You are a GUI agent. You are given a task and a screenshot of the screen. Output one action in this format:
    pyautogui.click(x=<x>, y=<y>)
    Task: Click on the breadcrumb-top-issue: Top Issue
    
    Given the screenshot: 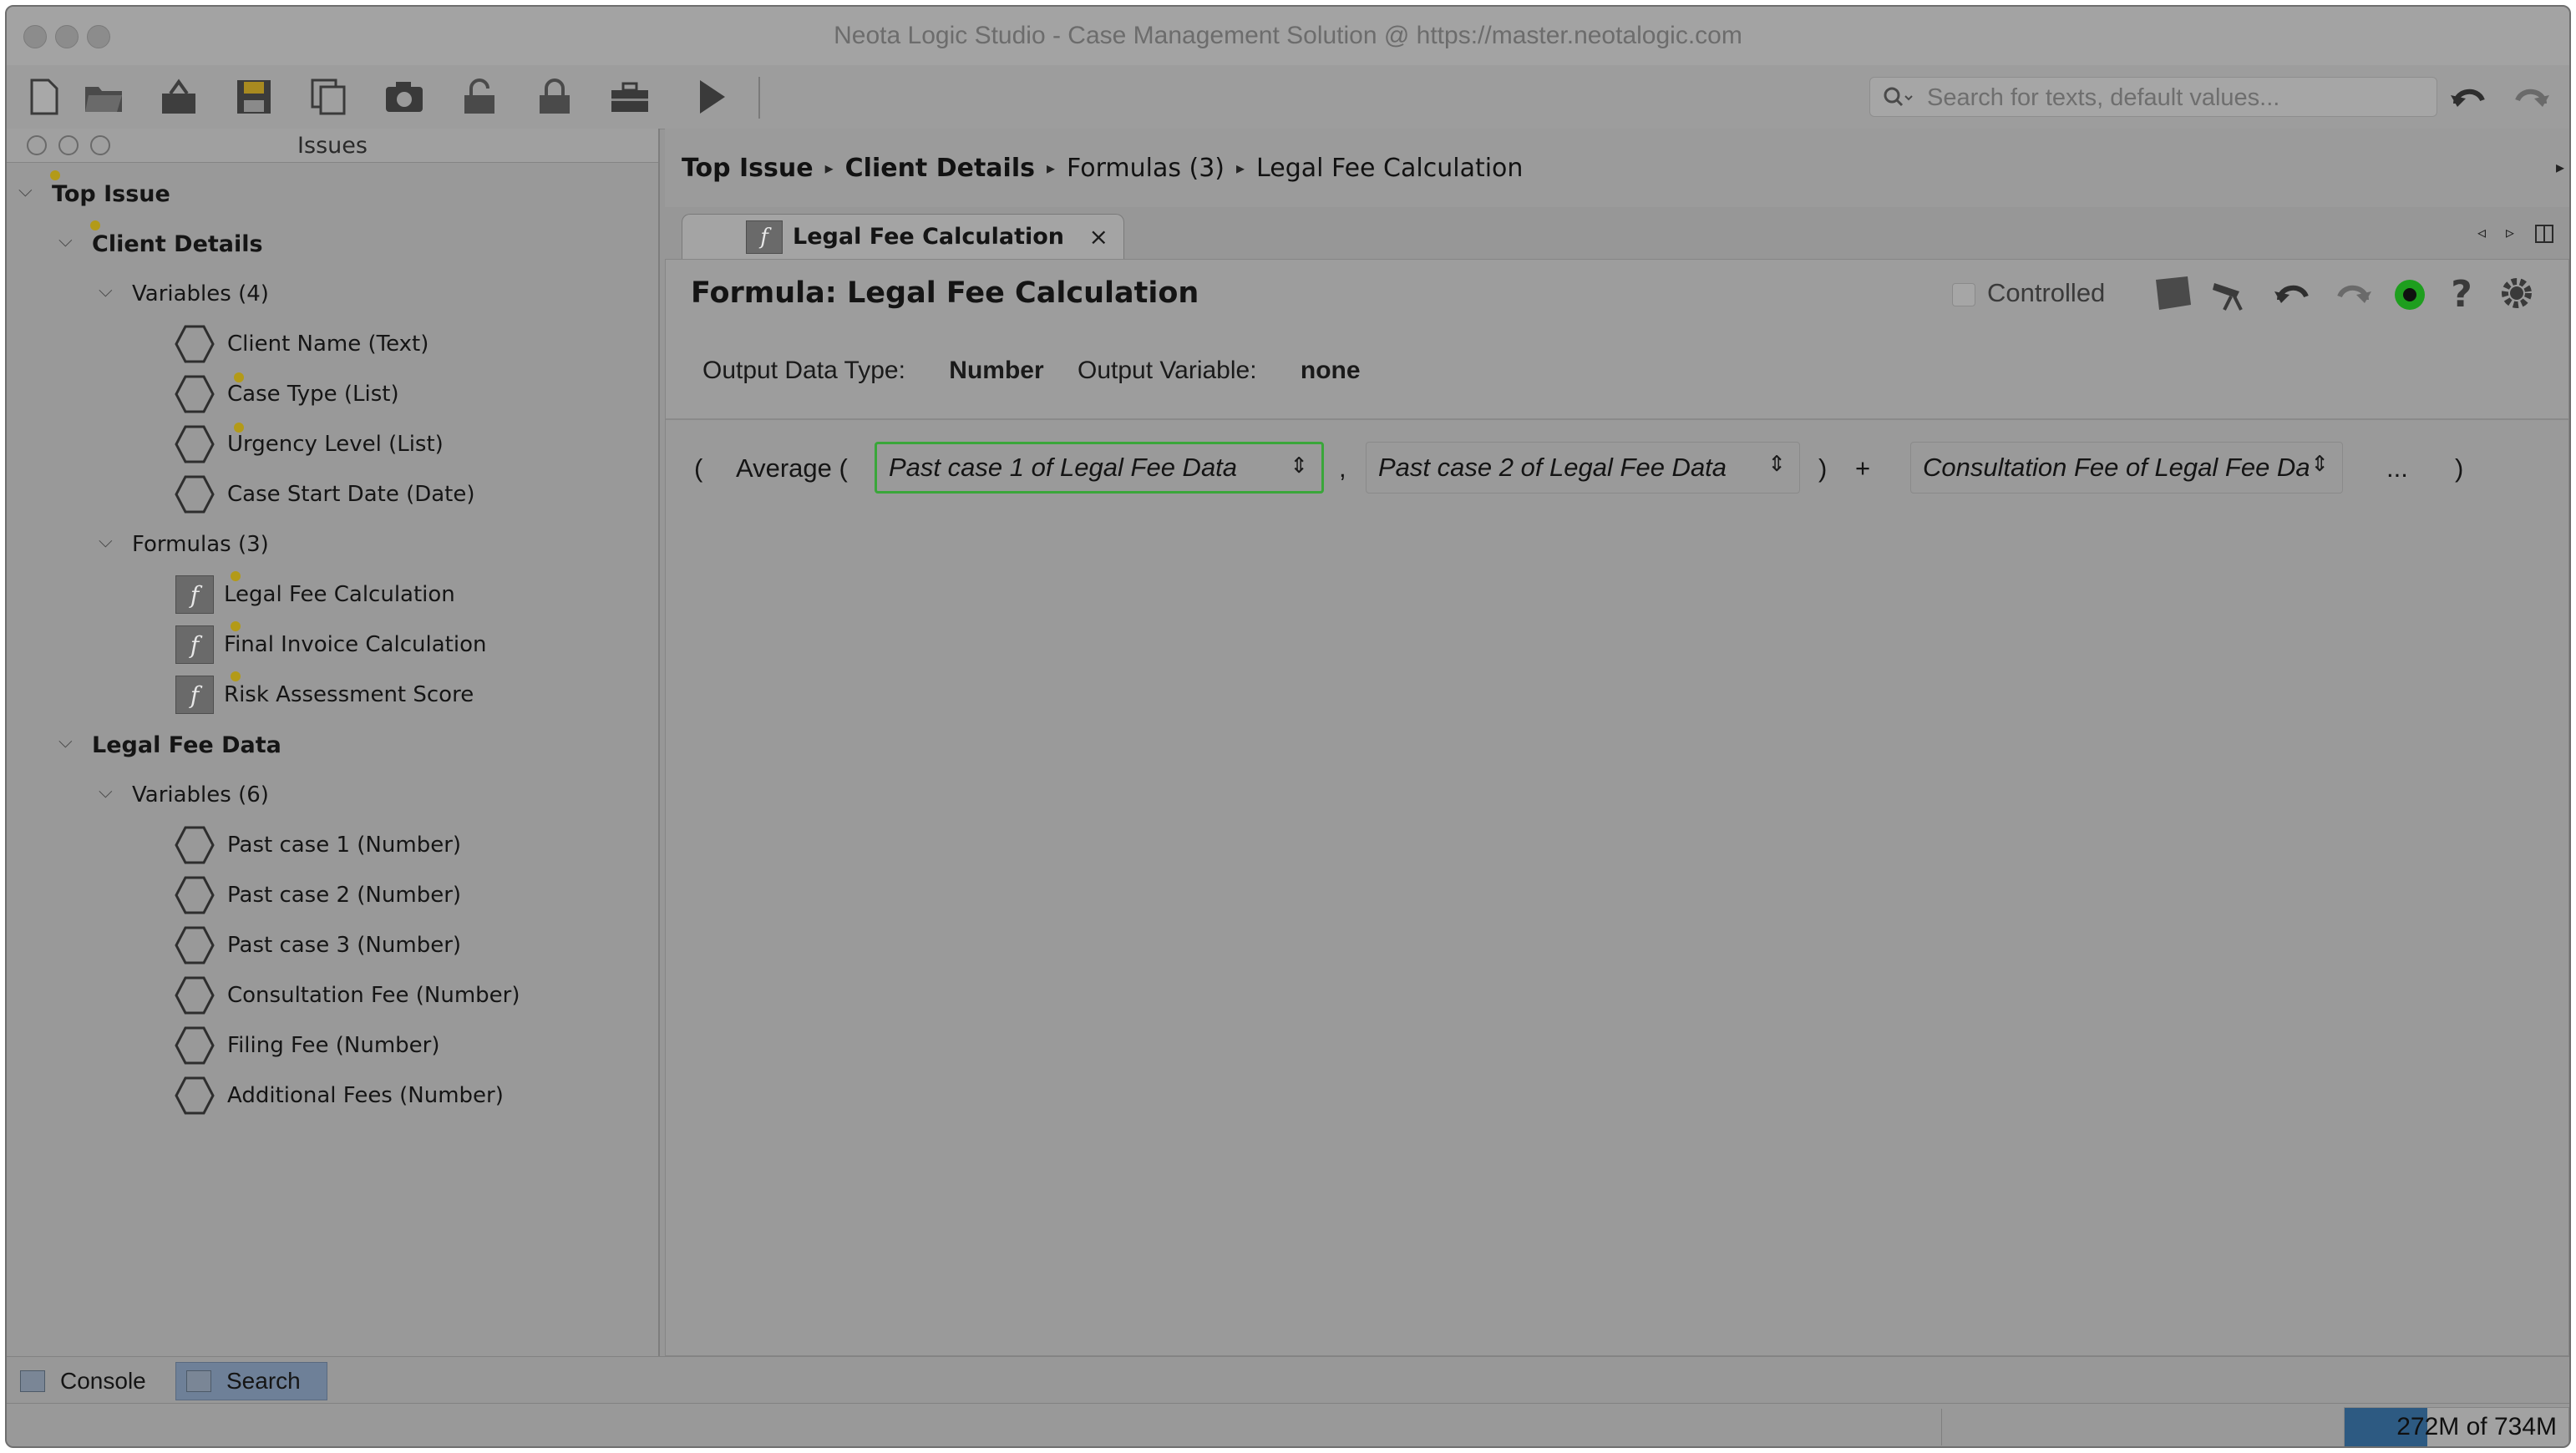 What is the action you would take?
    pyautogui.click(x=748, y=168)
    